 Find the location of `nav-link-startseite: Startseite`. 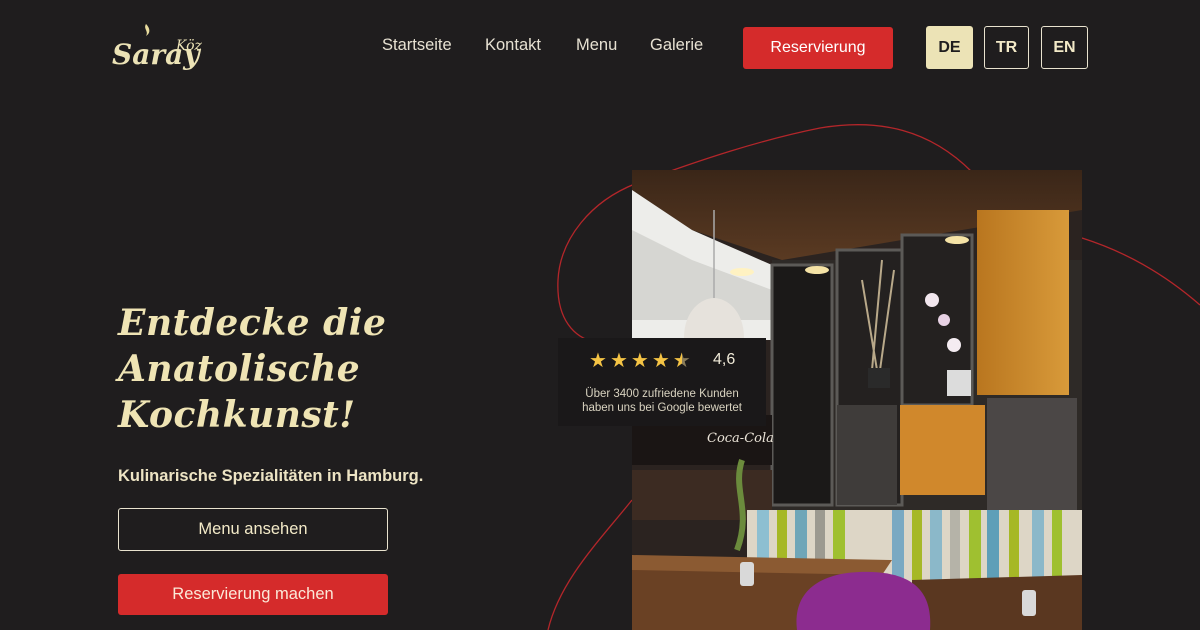

nav-link-startseite: Startseite is located at coordinates (417, 45).